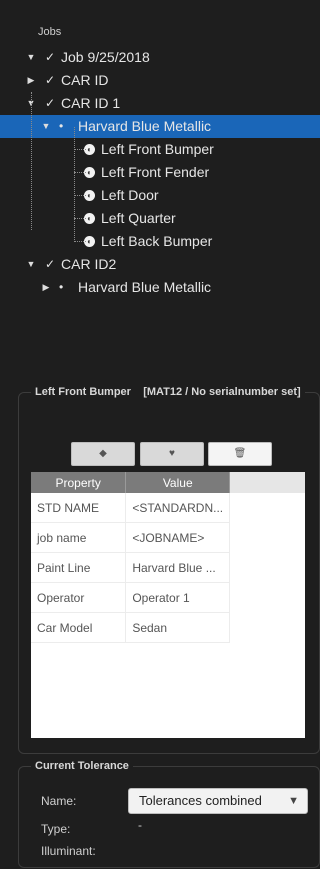 This screenshot has width=320, height=869. I want to click on table-row: Car Model Sedan, so click(168, 627).